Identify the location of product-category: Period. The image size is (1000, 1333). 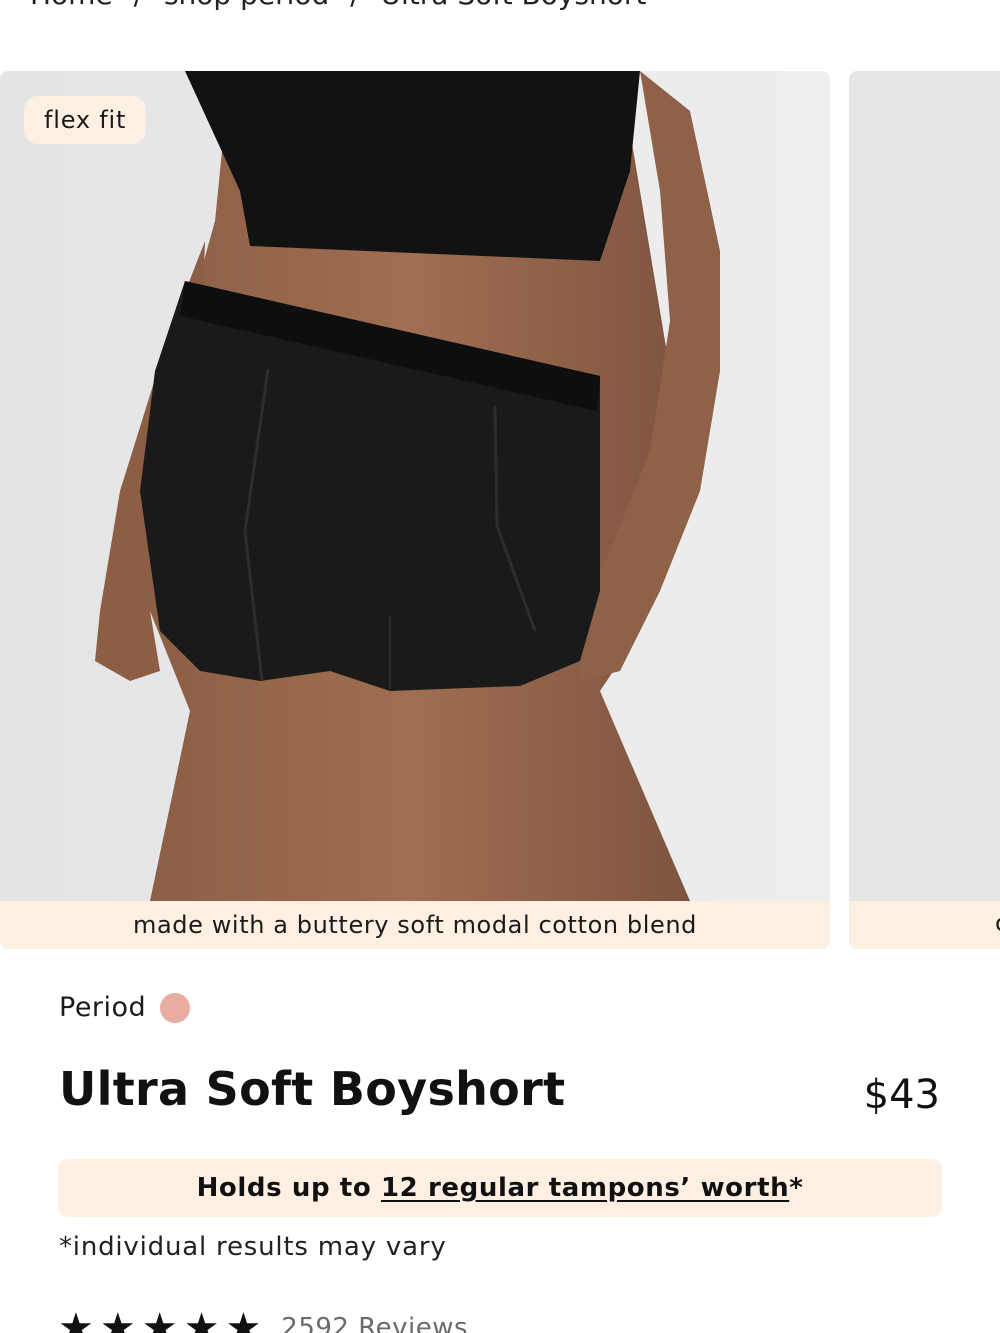
(125, 1007).